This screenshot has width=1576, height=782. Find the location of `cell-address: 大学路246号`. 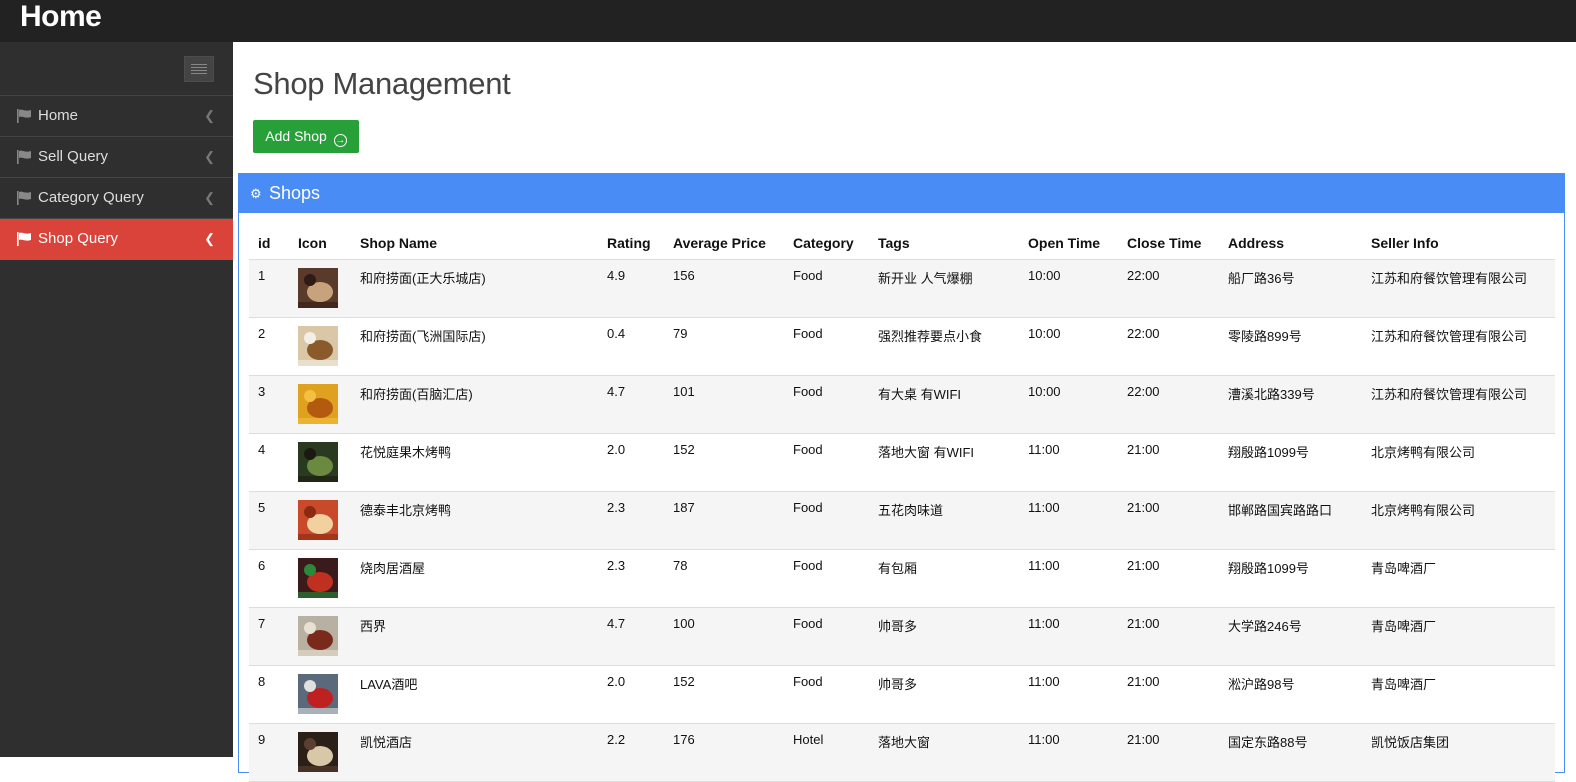

cell-address: 大学路246号 is located at coordinates (1290, 636).